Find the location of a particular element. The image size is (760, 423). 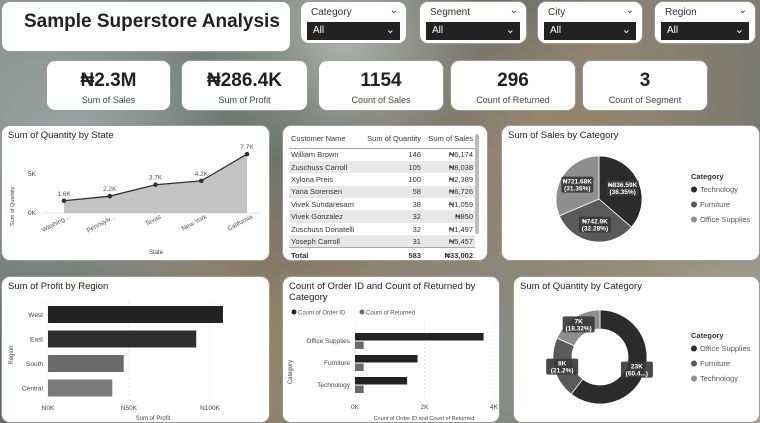

table-cell: ₦8,038 is located at coordinates (448, 167).